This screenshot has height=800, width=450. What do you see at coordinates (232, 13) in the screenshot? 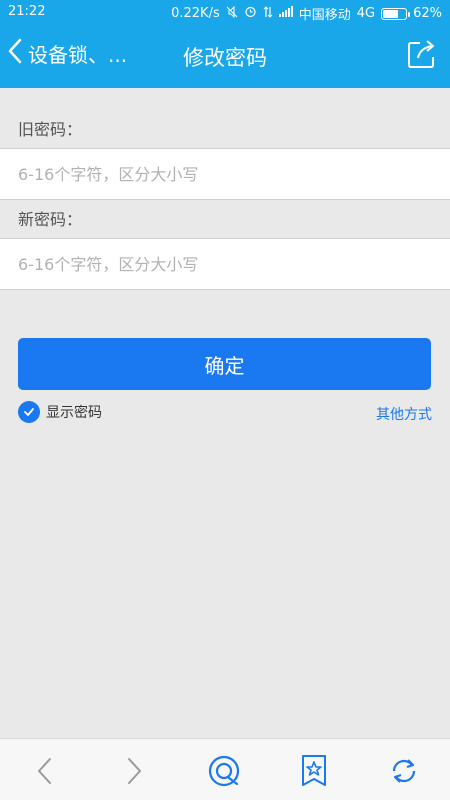
I see `mute-icon` at bounding box center [232, 13].